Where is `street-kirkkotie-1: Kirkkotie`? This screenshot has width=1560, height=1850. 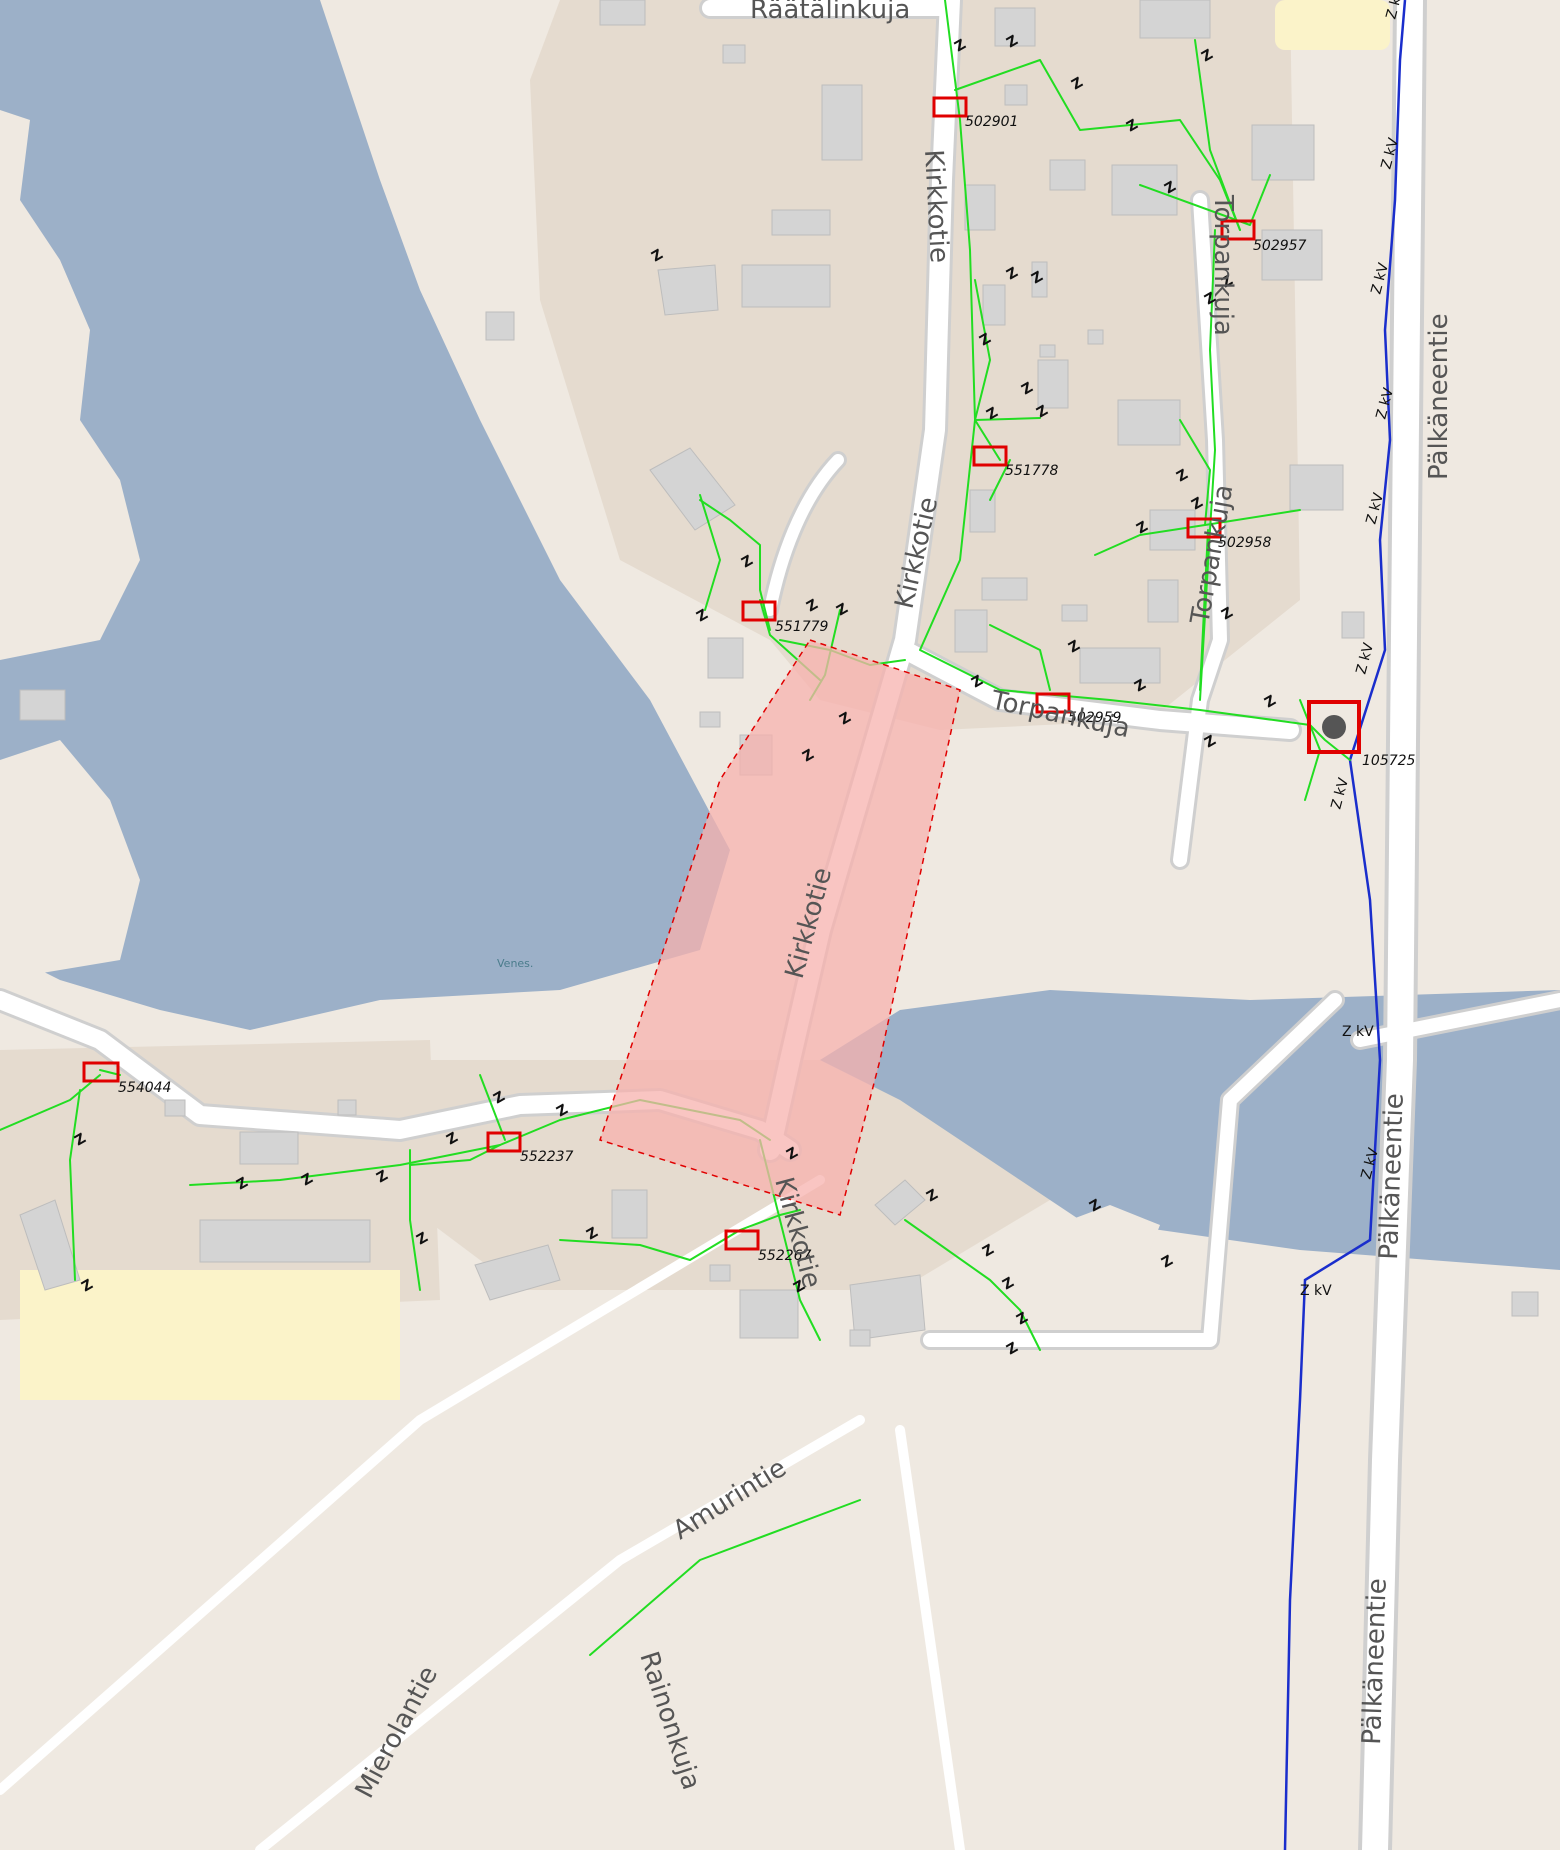 street-kirkkotie-1: Kirkkotie is located at coordinates (936, 206).